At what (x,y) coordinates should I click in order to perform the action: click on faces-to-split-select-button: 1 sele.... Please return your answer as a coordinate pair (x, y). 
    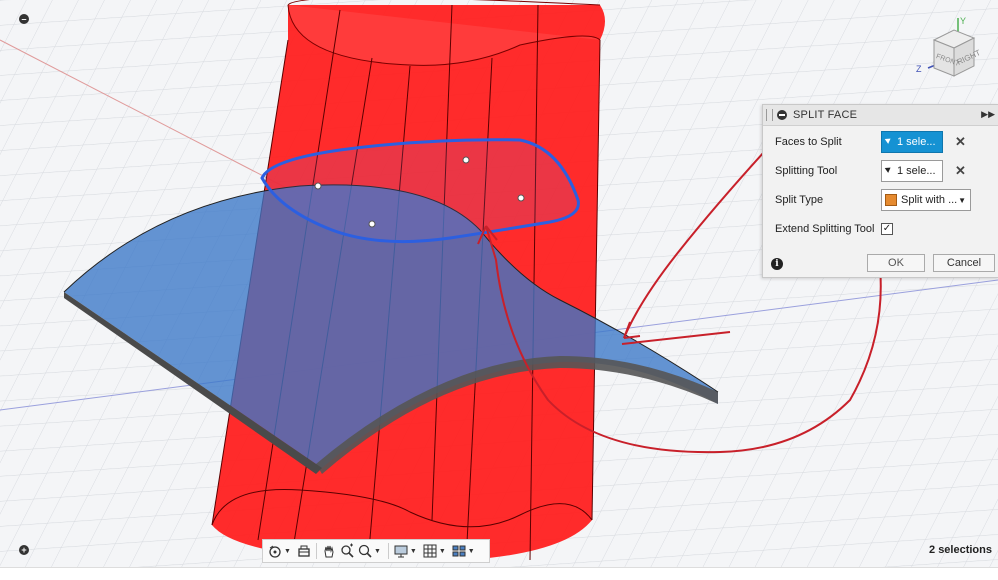
    Looking at the image, I should click on (912, 142).